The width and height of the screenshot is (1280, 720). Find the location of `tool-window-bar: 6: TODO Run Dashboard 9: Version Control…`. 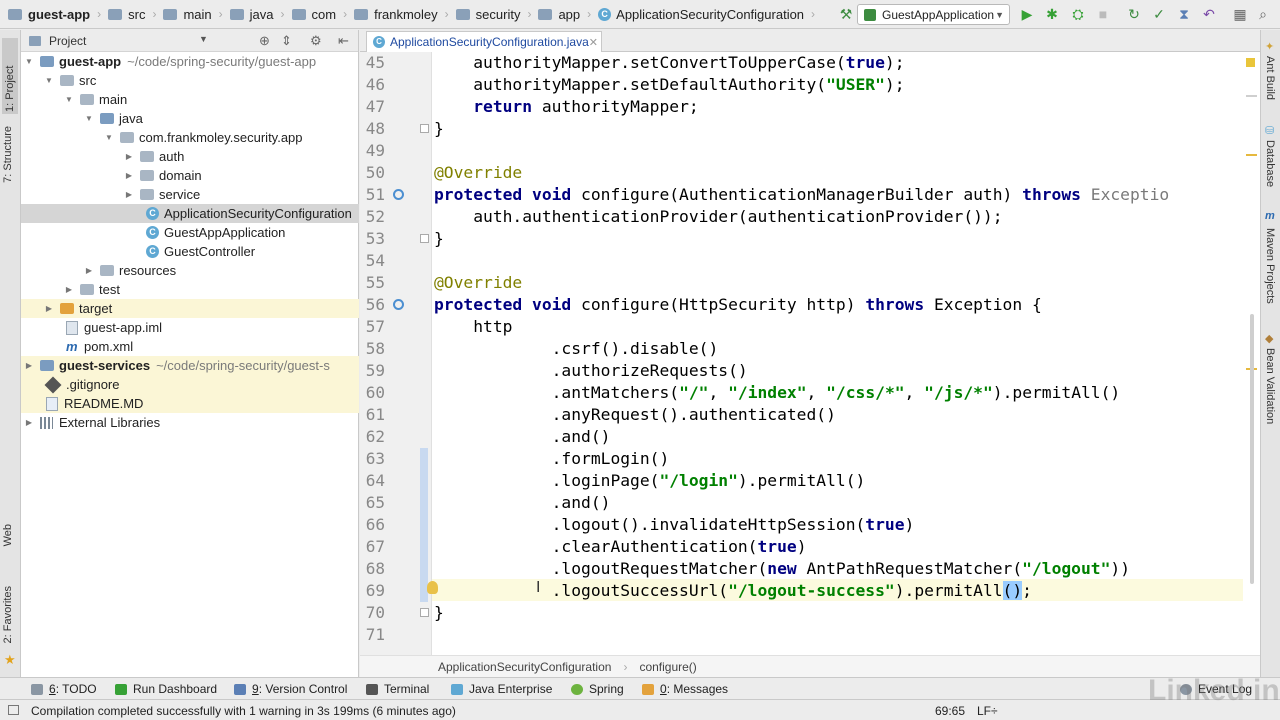

tool-window-bar: 6: TODO Run Dashboard 9: Version Control… is located at coordinates (640, 688).